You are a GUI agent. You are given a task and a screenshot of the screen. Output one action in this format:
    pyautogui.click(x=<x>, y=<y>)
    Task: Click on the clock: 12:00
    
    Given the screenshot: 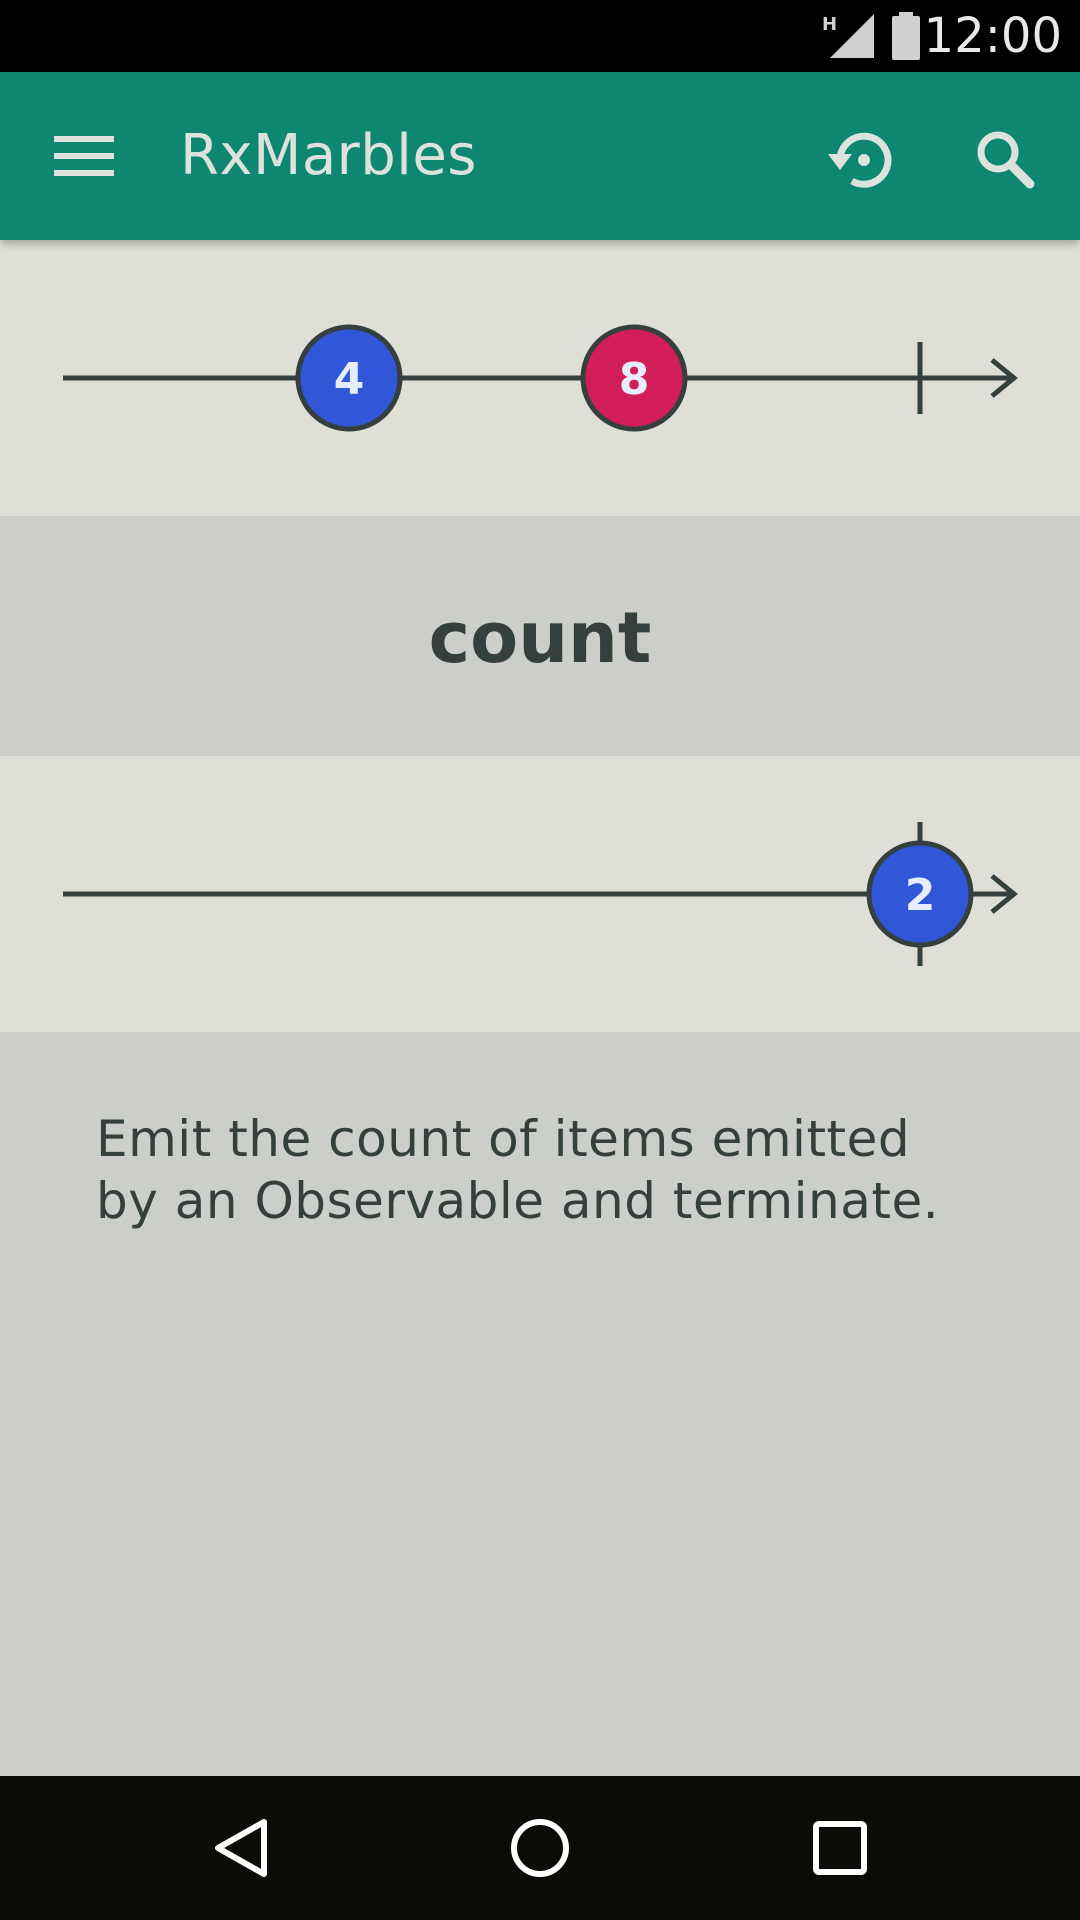 What is the action you would take?
    pyautogui.click(x=992, y=36)
    